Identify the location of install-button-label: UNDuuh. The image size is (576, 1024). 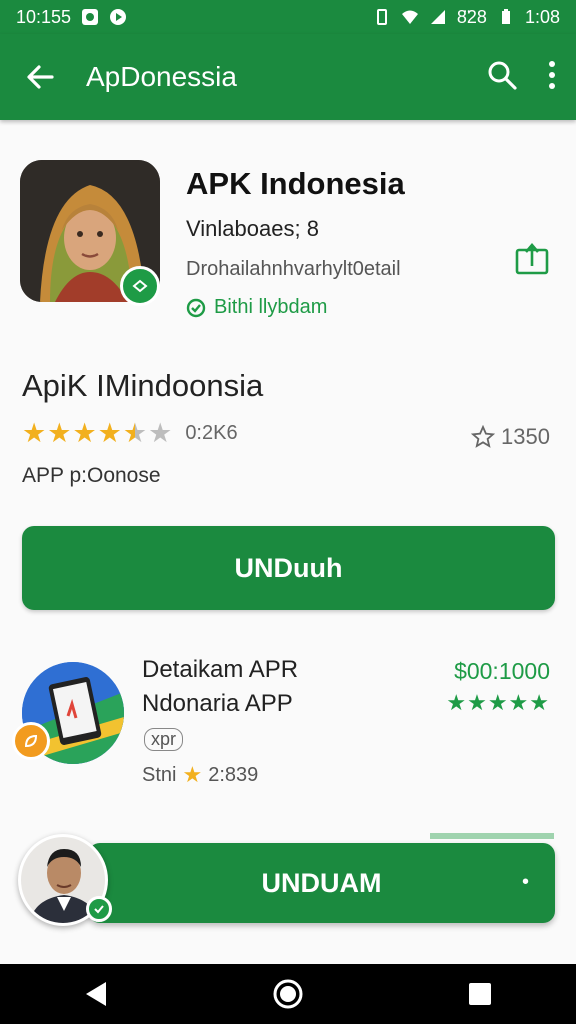
(288, 567).